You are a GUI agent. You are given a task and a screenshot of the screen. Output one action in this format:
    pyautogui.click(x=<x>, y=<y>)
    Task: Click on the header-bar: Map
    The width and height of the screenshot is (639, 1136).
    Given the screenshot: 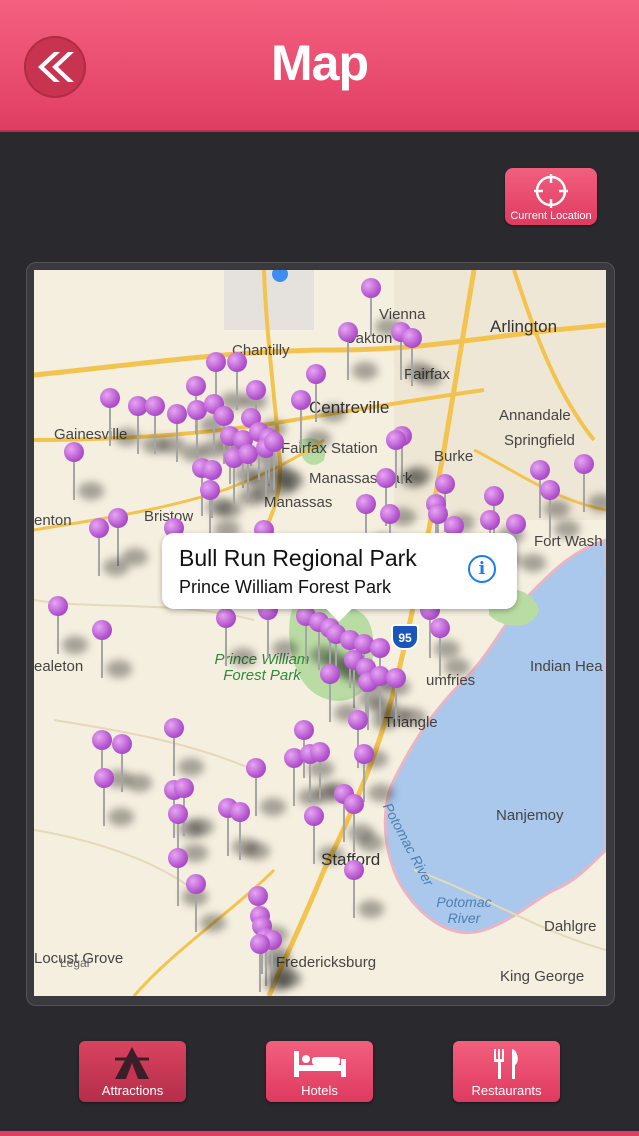 What is the action you would take?
    pyautogui.click(x=319, y=65)
    